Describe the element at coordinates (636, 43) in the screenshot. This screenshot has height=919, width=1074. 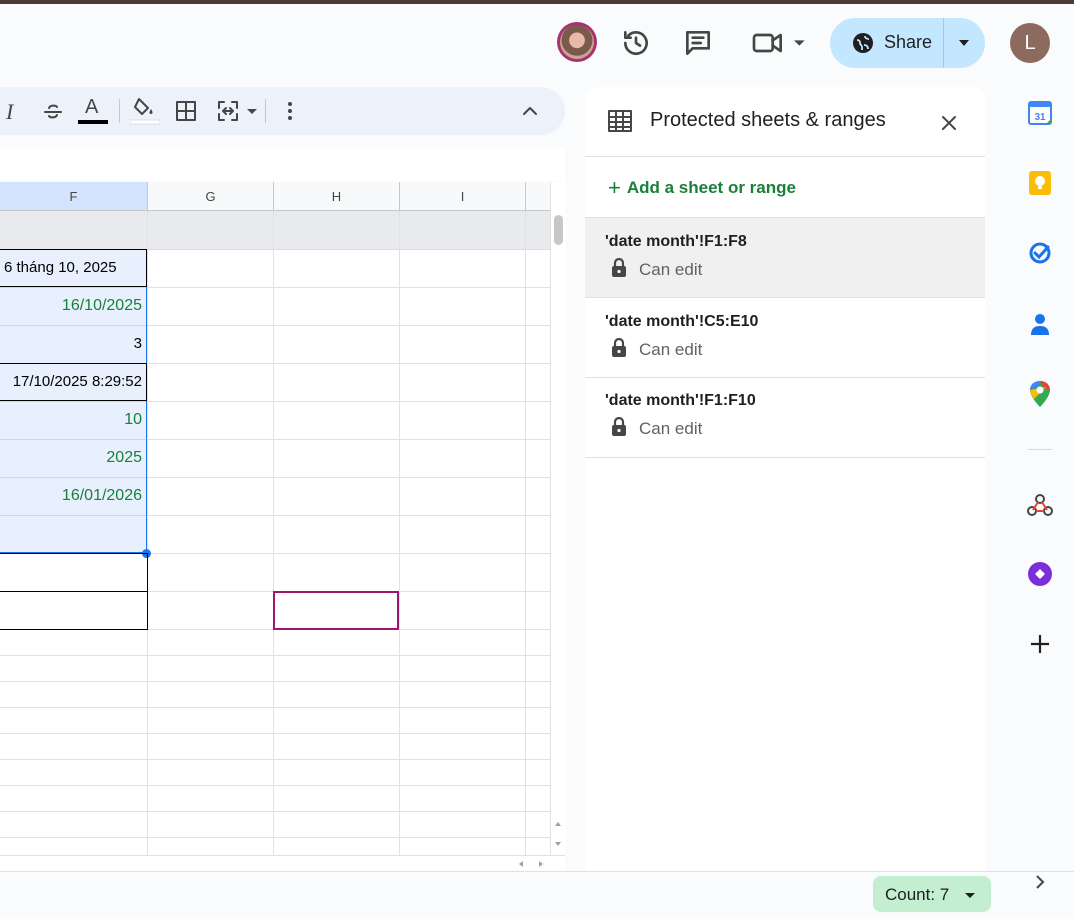
I see `version-history-icon` at that location.